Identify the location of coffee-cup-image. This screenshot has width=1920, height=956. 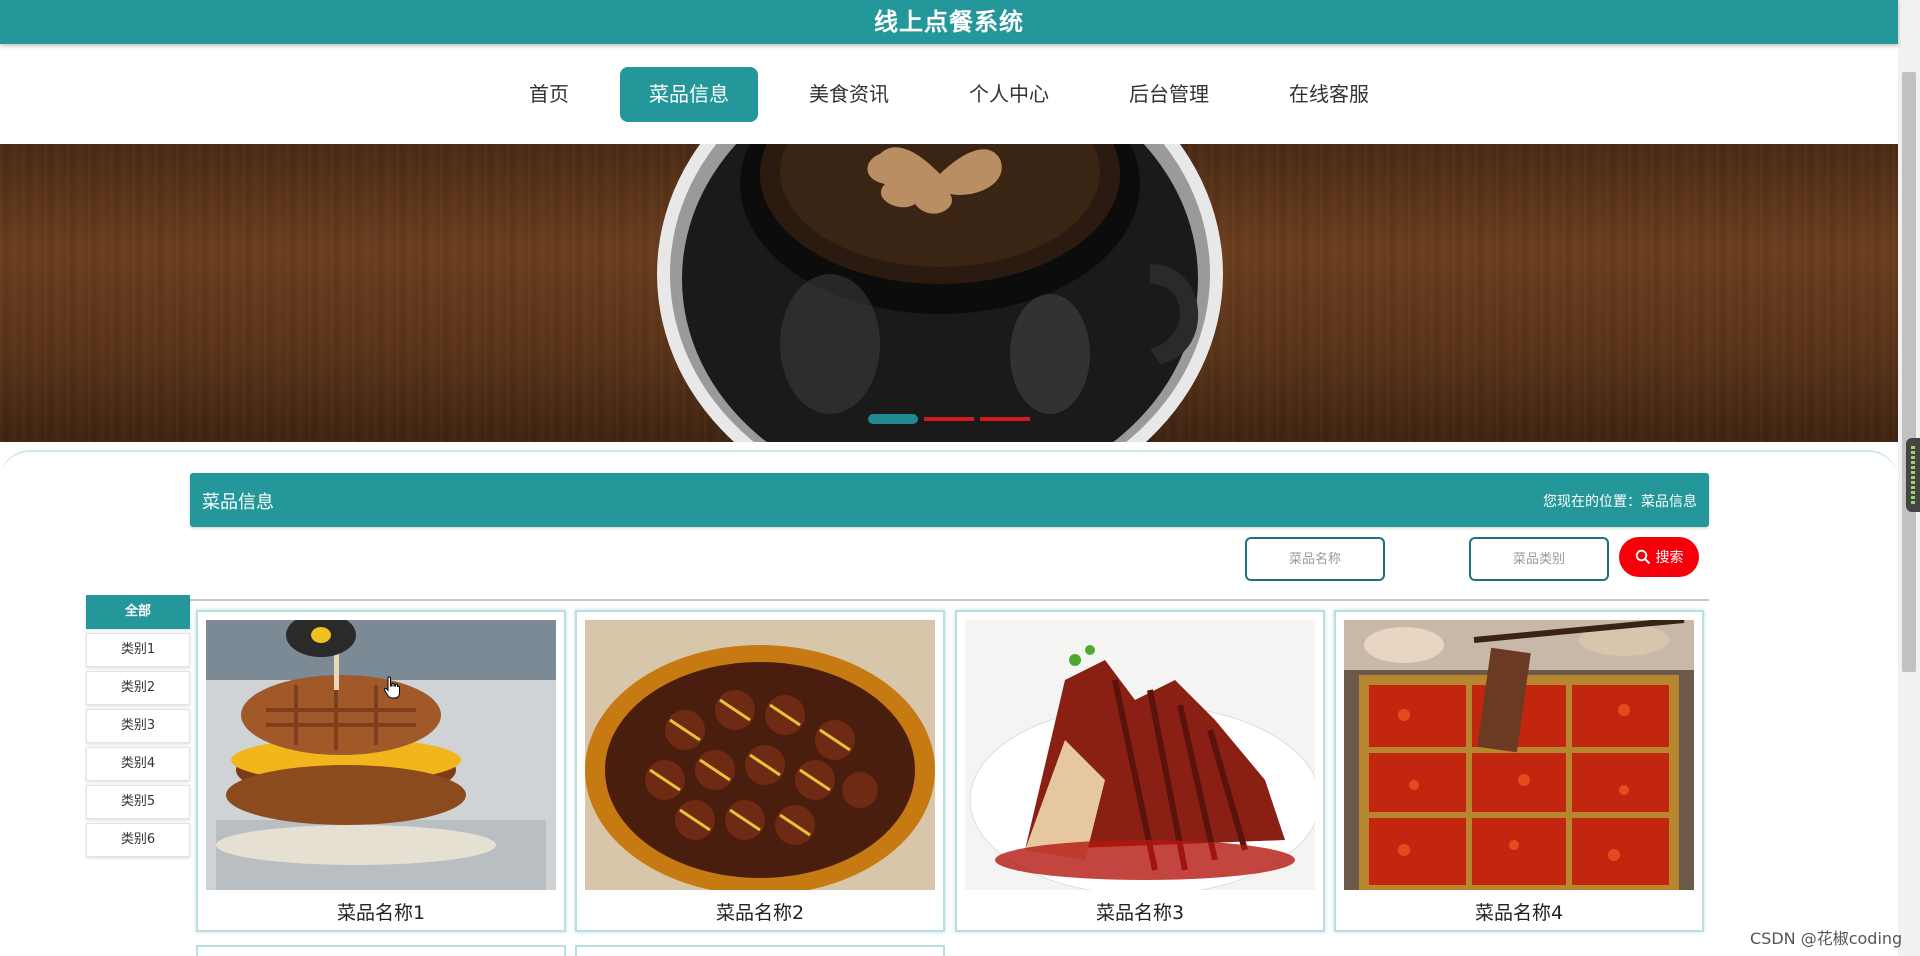
(940, 293).